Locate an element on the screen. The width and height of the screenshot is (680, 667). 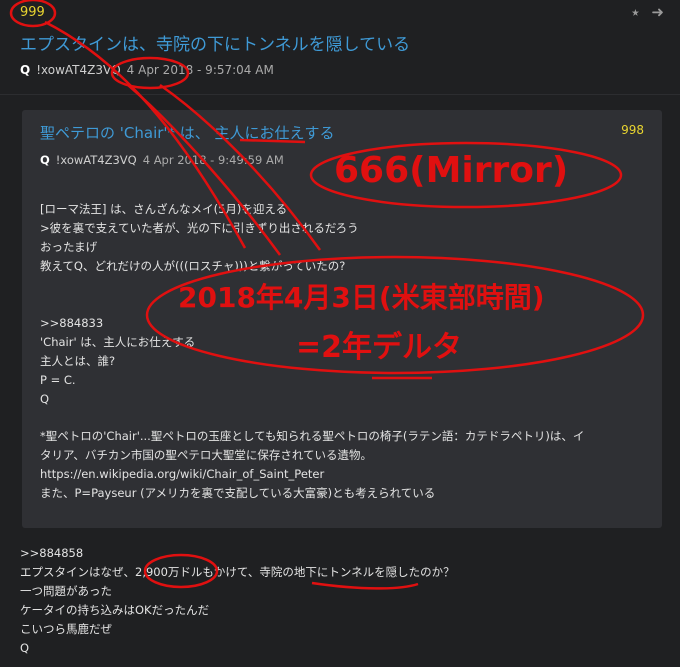
body-line: エプスタインはなぜ、2,900万ドルもかけて、寺院の地下にトンネルを隠したのか？ is located at coordinates (237, 572).